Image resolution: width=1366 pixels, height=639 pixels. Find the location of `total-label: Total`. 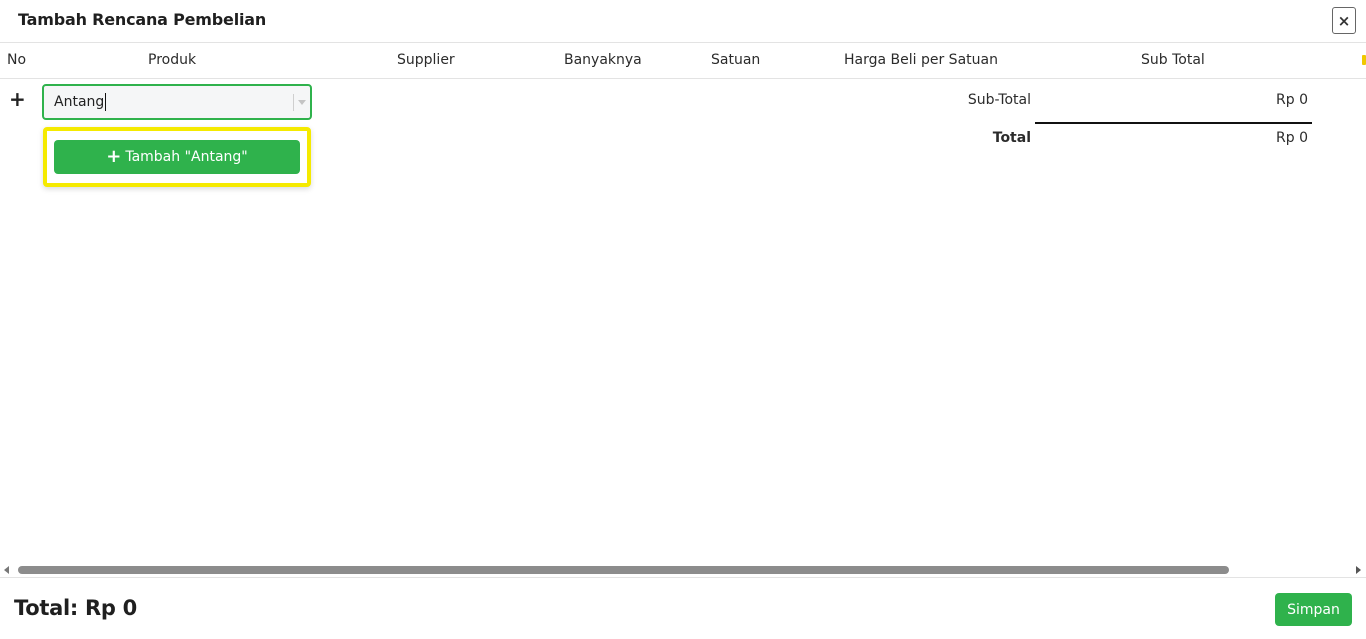

total-label: Total is located at coordinates (1011, 138).